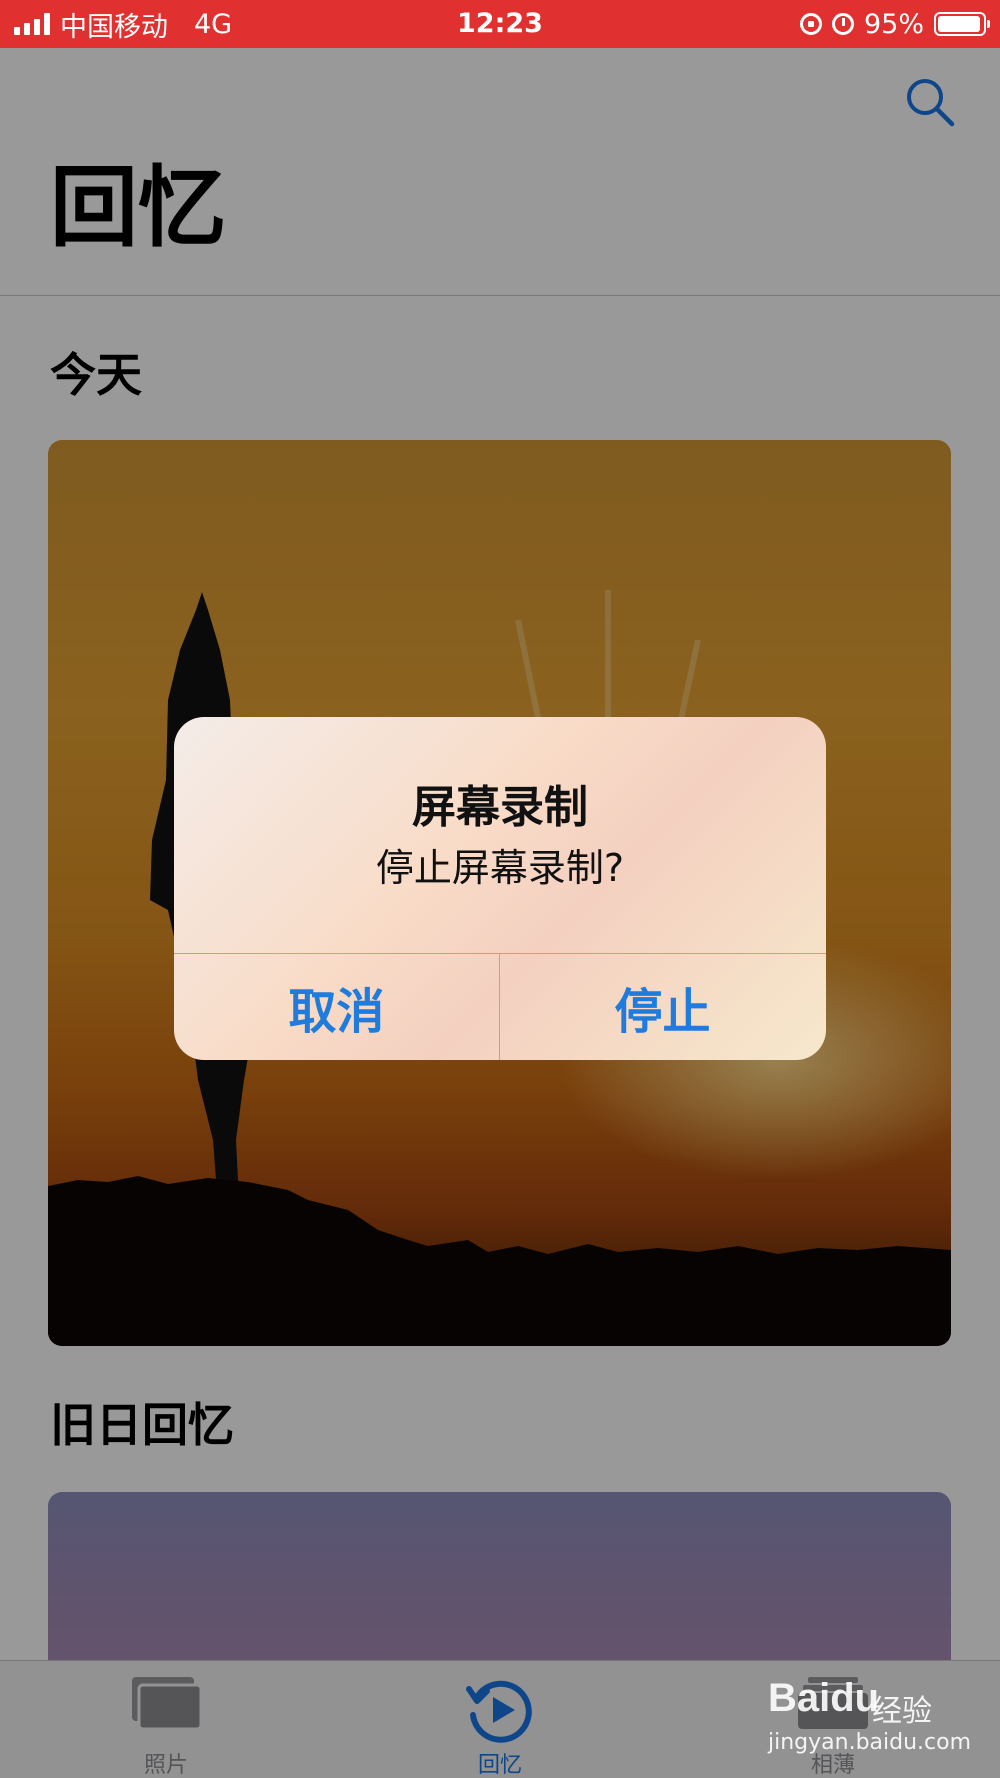 The image size is (1000, 1778). Describe the element at coordinates (842, 24) in the screenshot. I see `alarm-icon` at that location.